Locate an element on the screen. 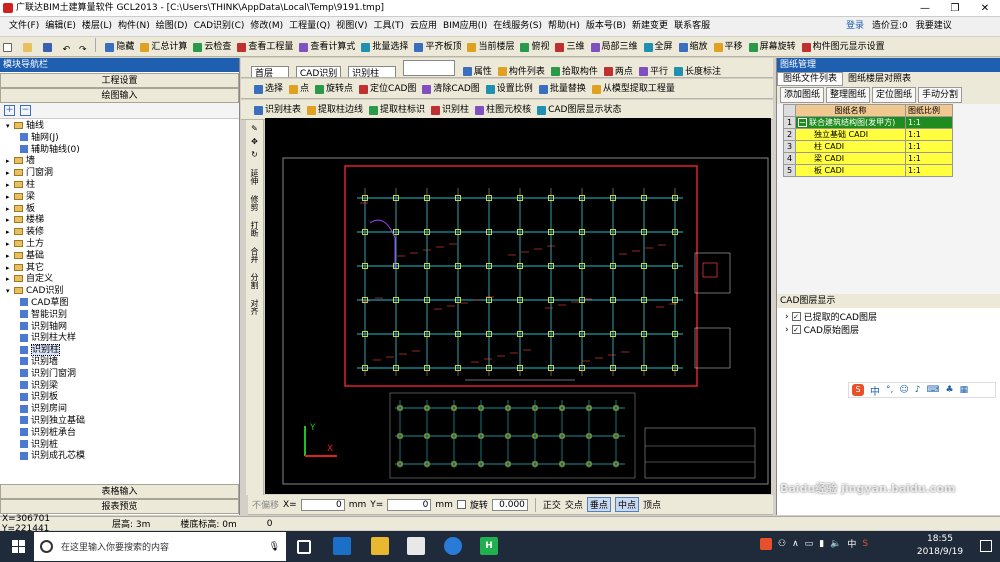 The height and width of the screenshot is (562, 1000). minimize-icon: — is located at coordinates (925, 8).